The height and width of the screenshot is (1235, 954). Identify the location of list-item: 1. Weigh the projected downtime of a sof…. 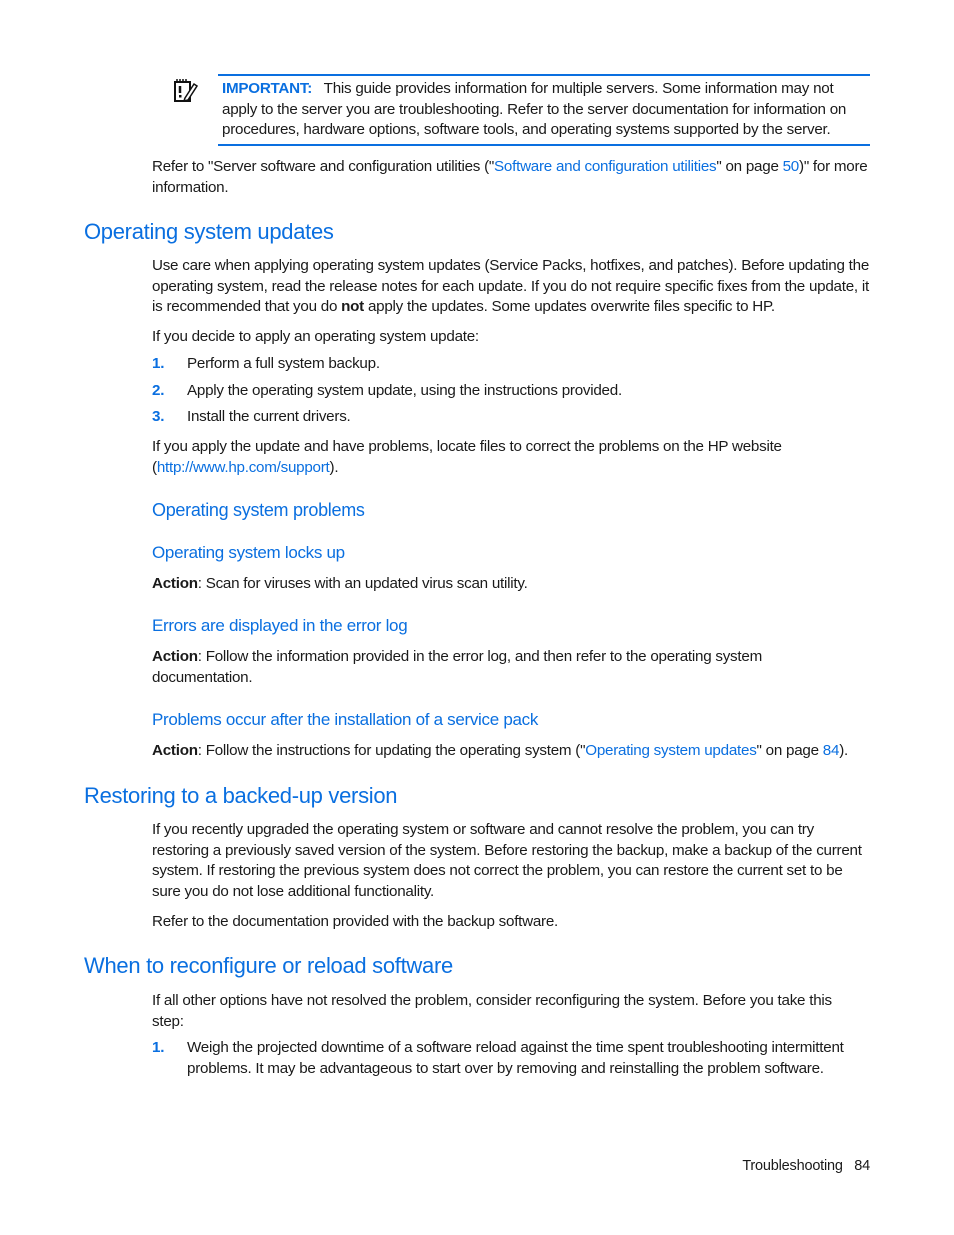
(512, 1058).